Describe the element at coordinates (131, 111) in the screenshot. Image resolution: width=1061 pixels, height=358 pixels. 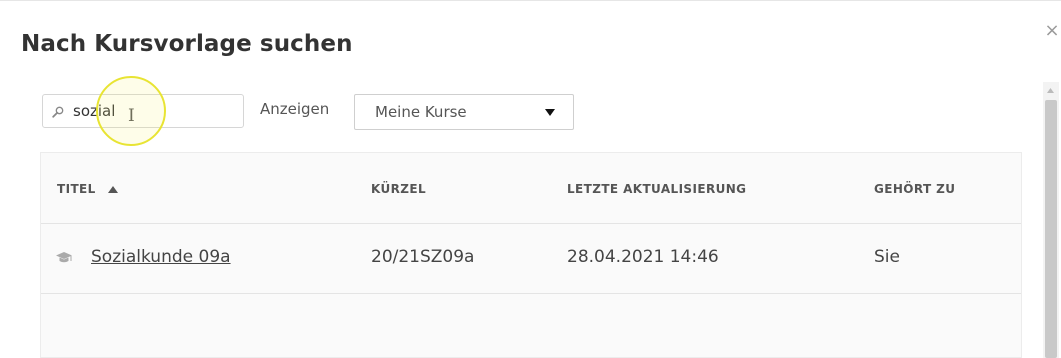
I see `mouse-highlight` at that location.